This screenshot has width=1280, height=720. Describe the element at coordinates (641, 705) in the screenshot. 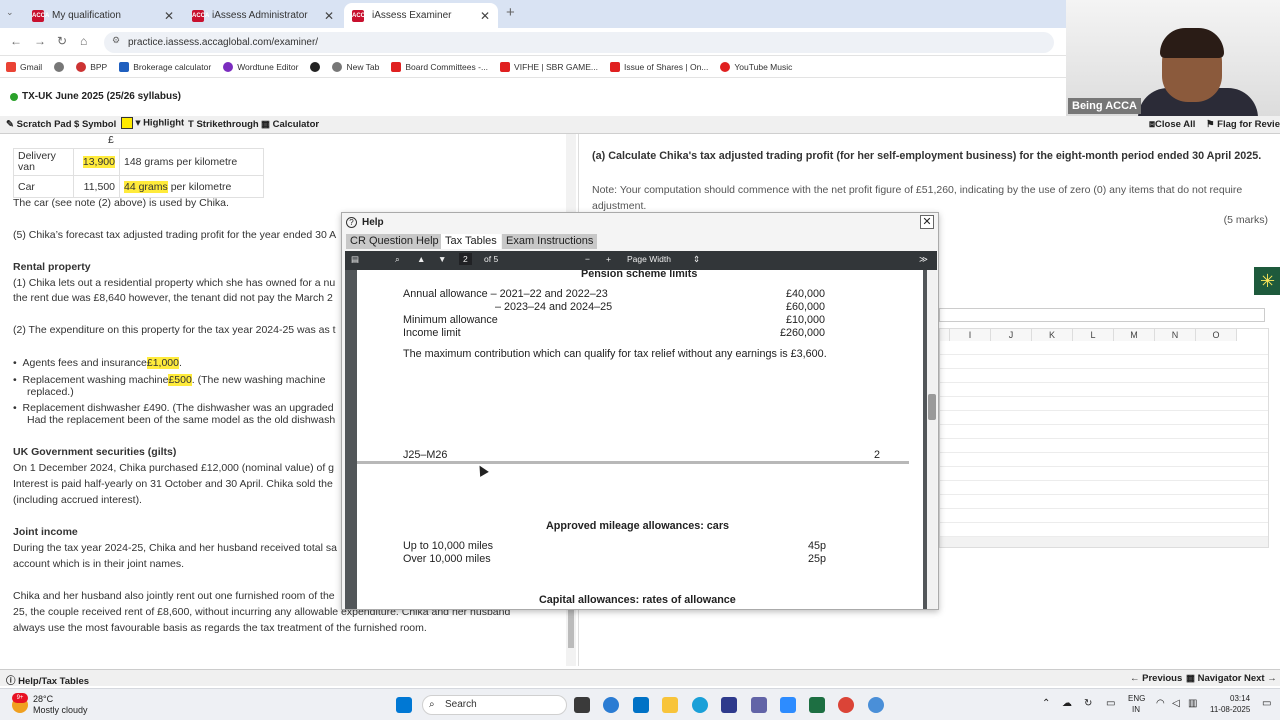

I see `outlook-icon` at that location.